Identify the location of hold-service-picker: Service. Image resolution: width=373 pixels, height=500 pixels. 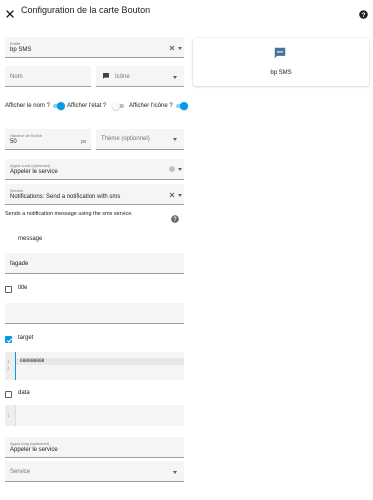
(94, 471).